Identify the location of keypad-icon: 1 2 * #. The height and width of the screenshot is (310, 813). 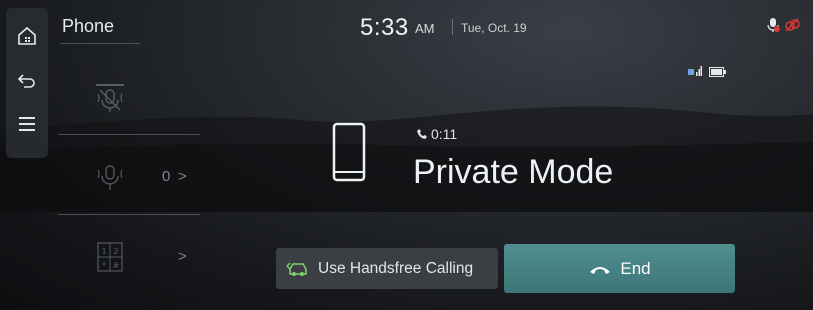
(110, 257).